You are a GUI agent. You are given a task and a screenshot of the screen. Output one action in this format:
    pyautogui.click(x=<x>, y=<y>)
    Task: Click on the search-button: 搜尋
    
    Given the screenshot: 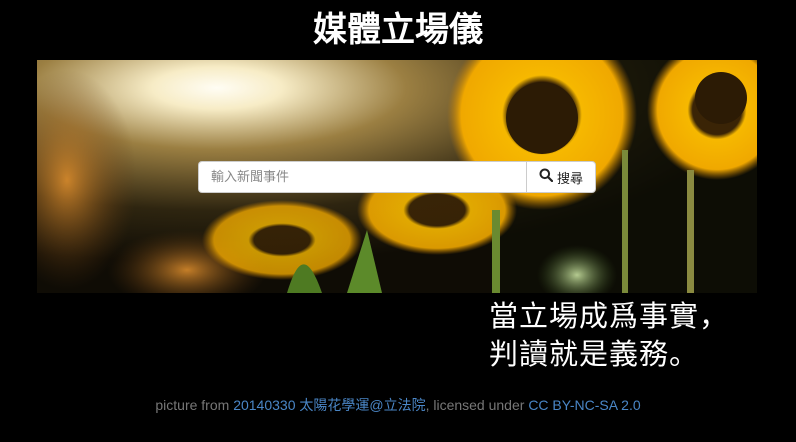 What is the action you would take?
    pyautogui.click(x=561, y=177)
    